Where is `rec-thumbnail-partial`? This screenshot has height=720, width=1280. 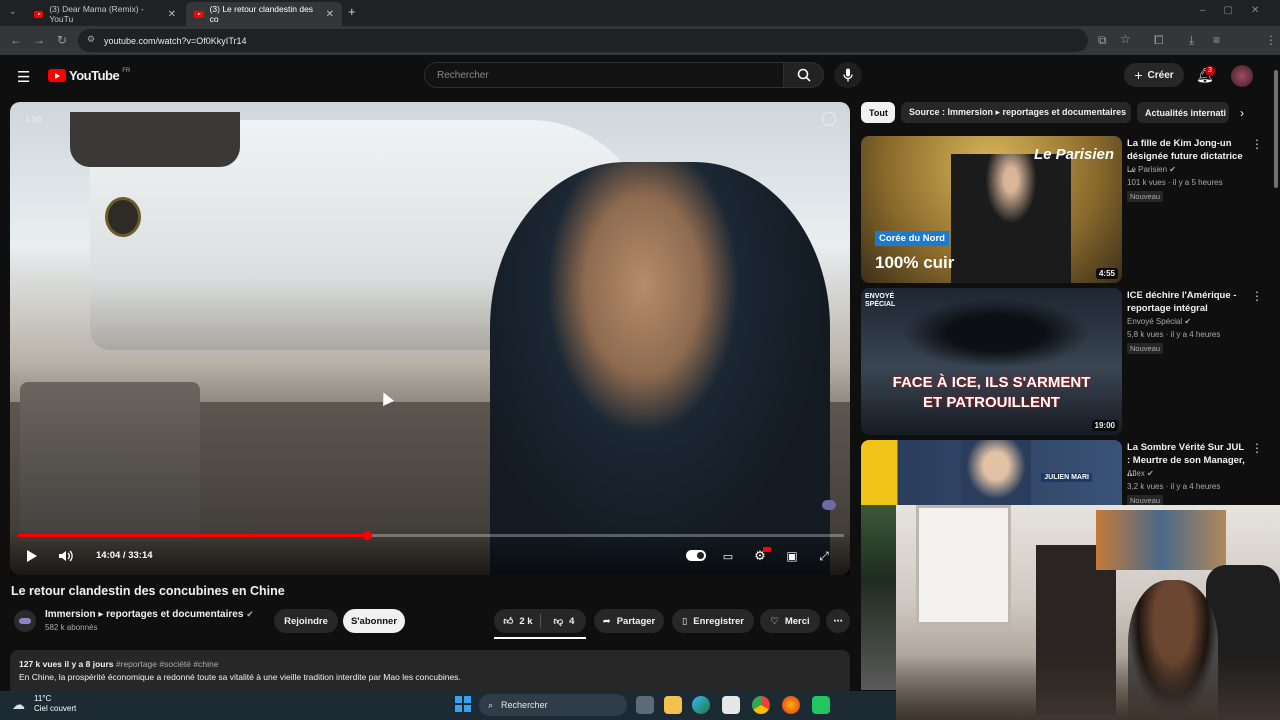 rec-thumbnail-partial is located at coordinates (878, 597).